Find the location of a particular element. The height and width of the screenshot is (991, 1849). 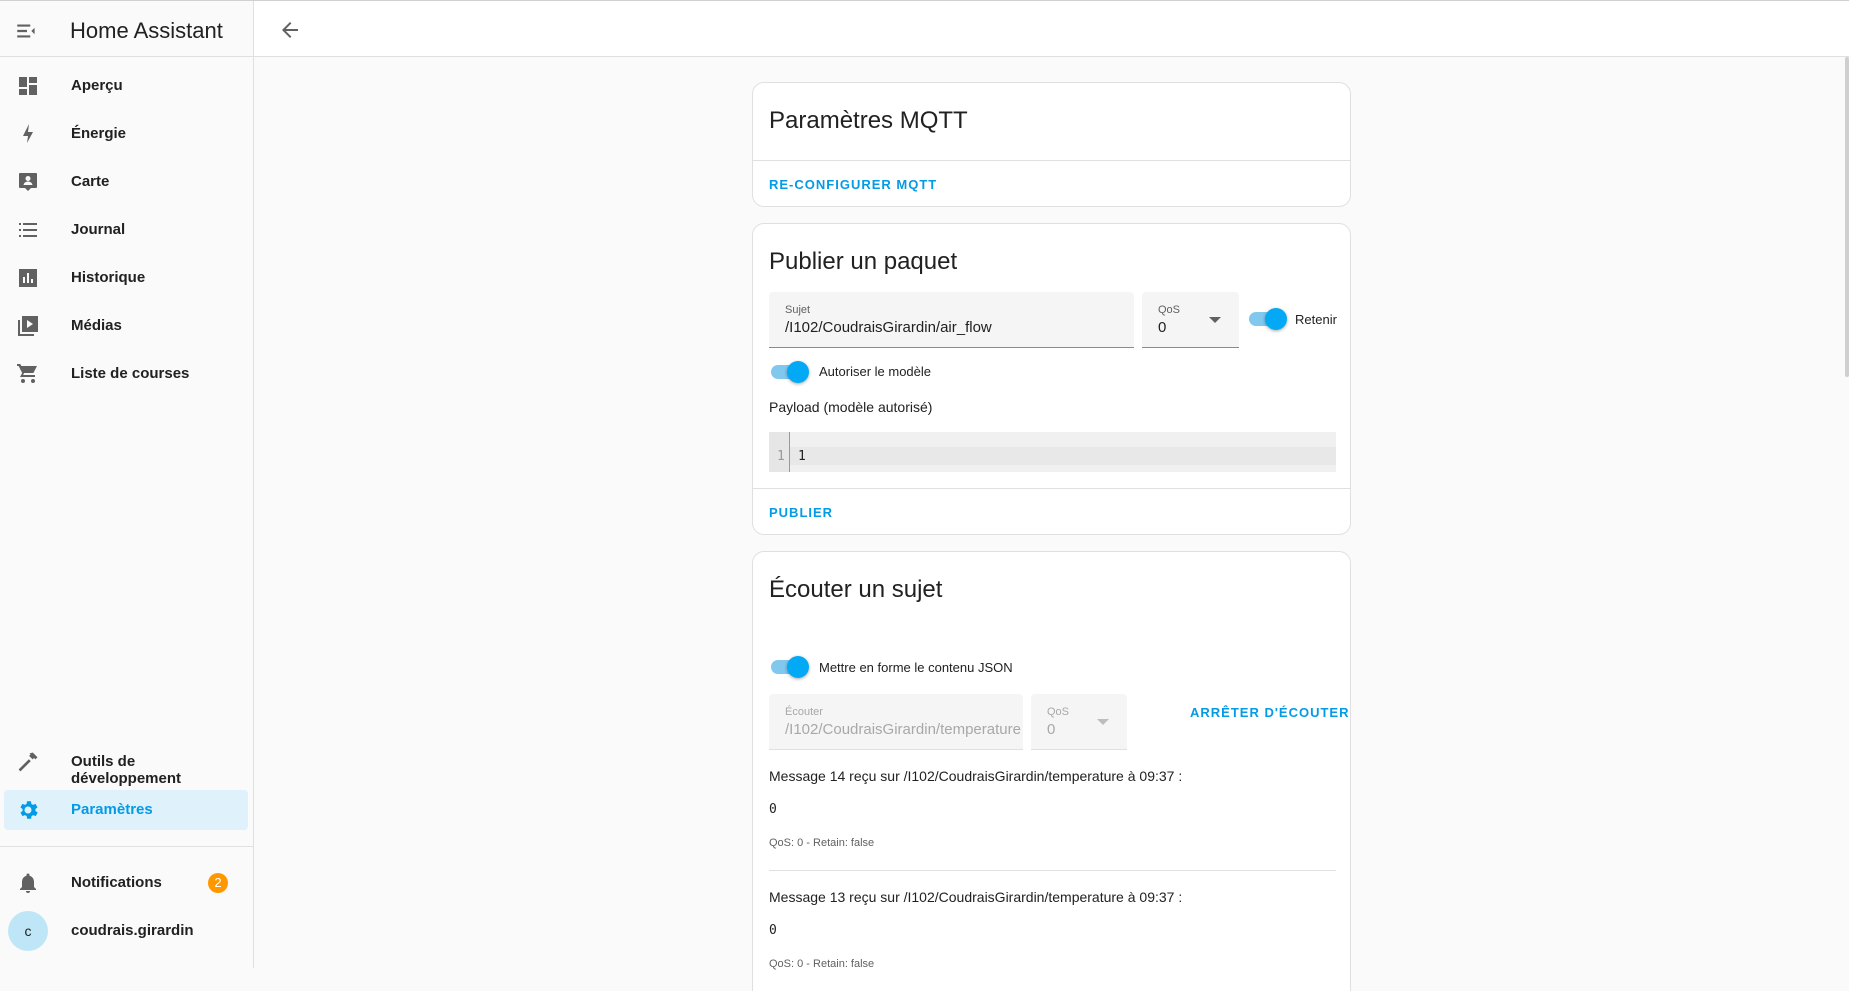

sidebar-divider is located at coordinates (127, 846).